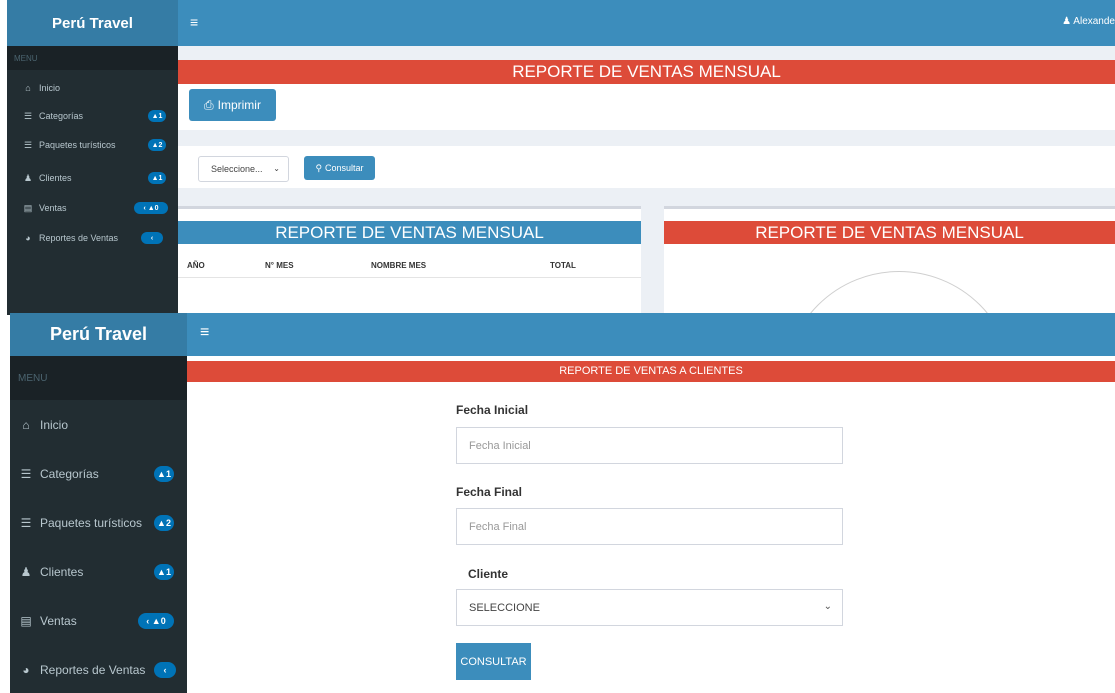 This screenshot has height=693, width=1115. I want to click on month-select: Seleccione... ⌄, so click(243, 169).